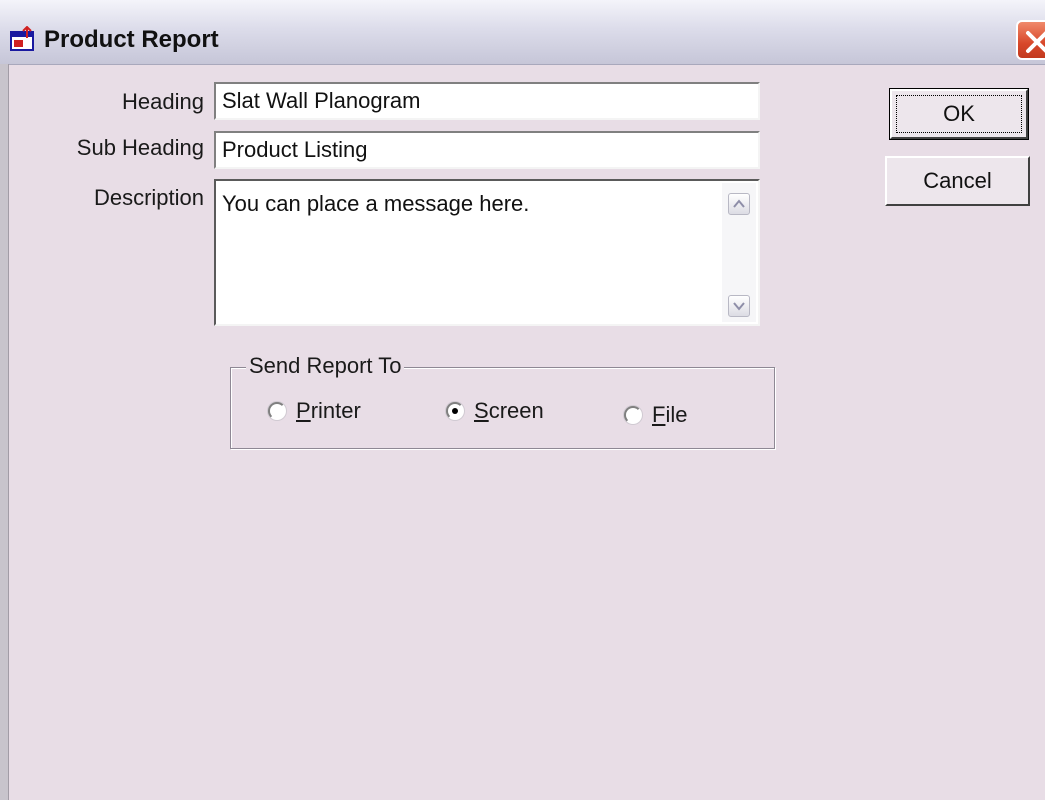  Describe the element at coordinates (487, 252) in the screenshot. I see `description-textarea: You can place a message here.` at that location.